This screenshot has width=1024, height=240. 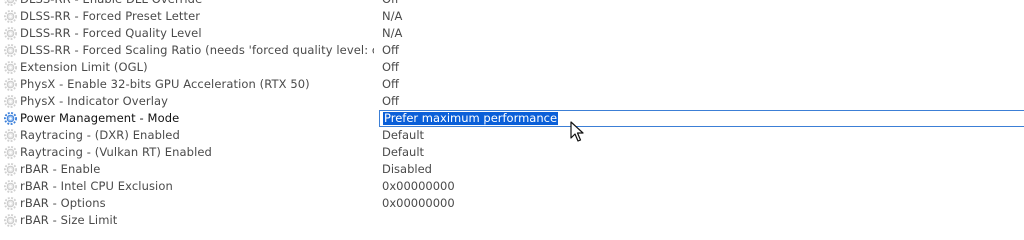 What do you see at coordinates (100, 118) in the screenshot?
I see `setting-name: Power Management - Mode` at bounding box center [100, 118].